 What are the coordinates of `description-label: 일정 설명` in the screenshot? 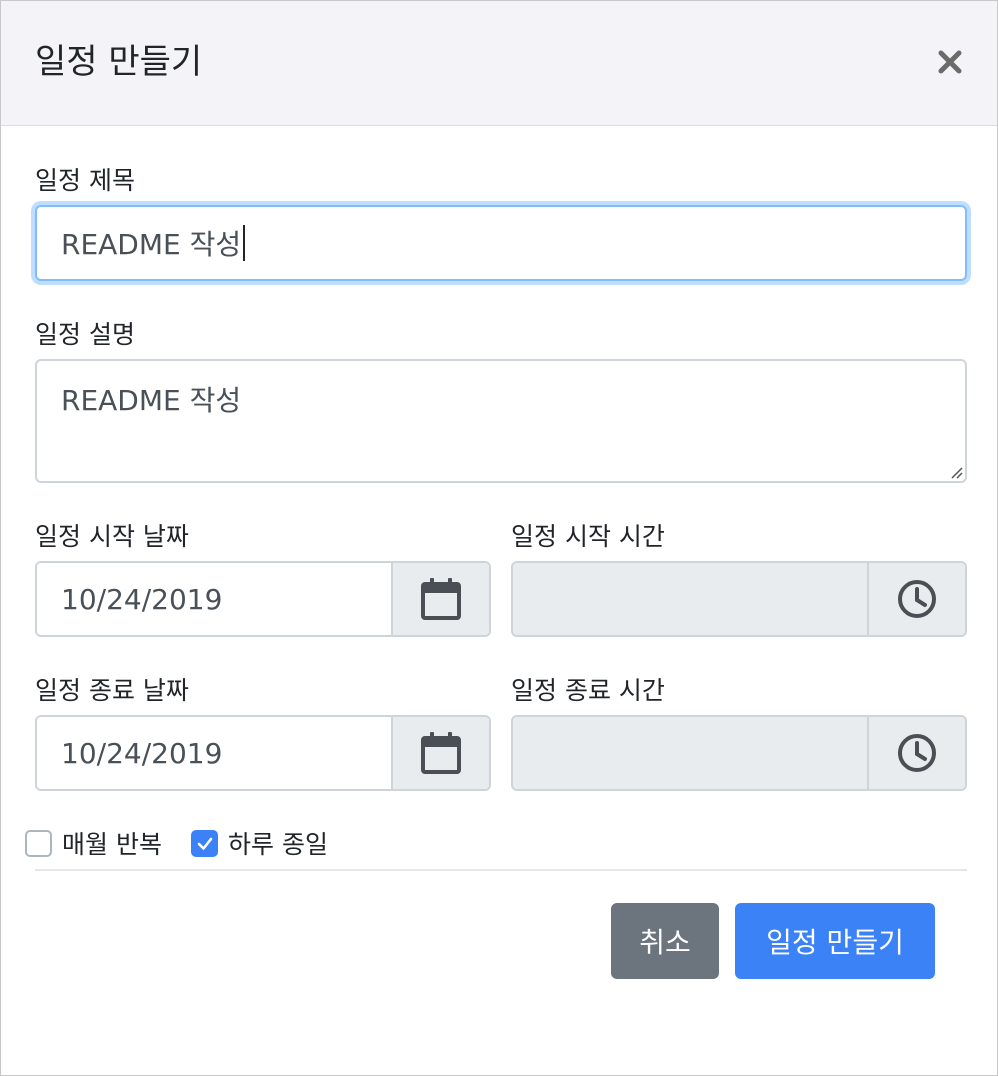 It's located at (85, 334).